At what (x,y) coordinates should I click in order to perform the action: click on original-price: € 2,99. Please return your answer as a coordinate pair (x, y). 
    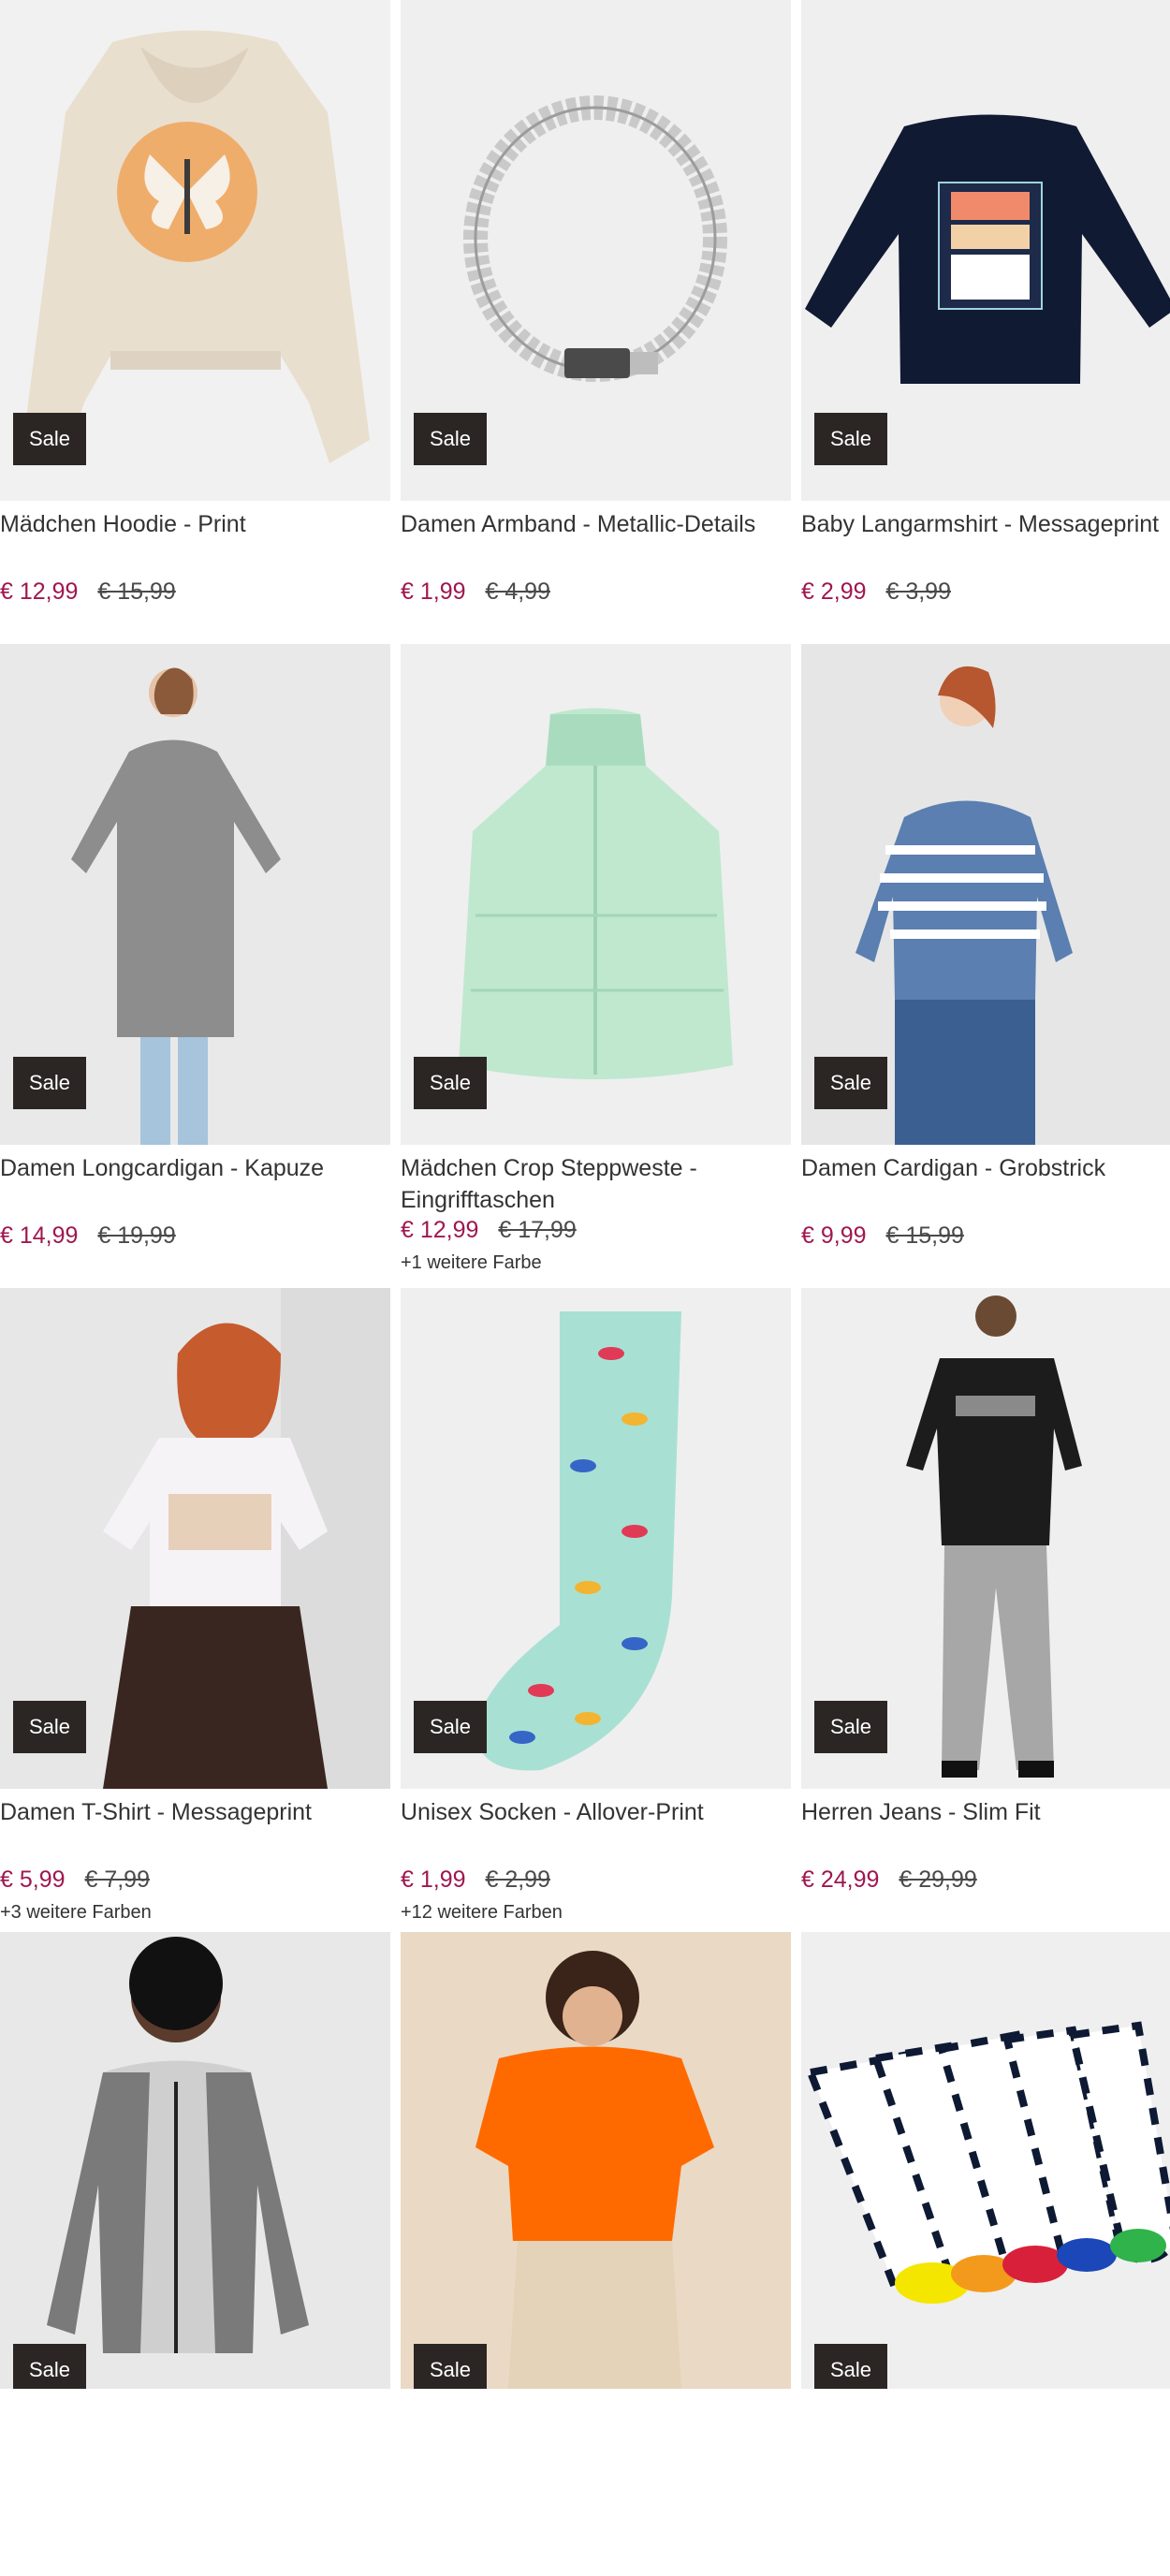
    Looking at the image, I should click on (517, 1879).